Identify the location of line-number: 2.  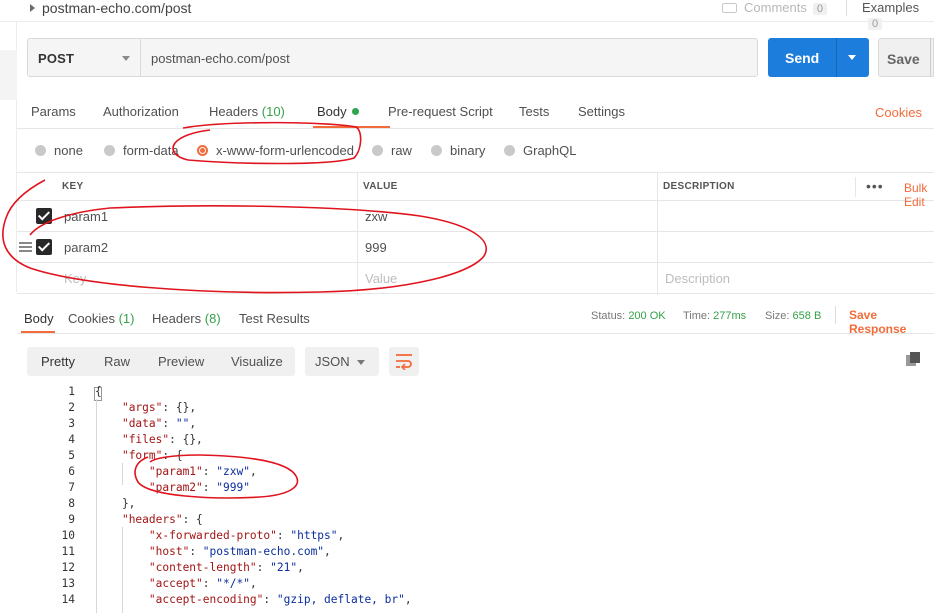
(71, 407).